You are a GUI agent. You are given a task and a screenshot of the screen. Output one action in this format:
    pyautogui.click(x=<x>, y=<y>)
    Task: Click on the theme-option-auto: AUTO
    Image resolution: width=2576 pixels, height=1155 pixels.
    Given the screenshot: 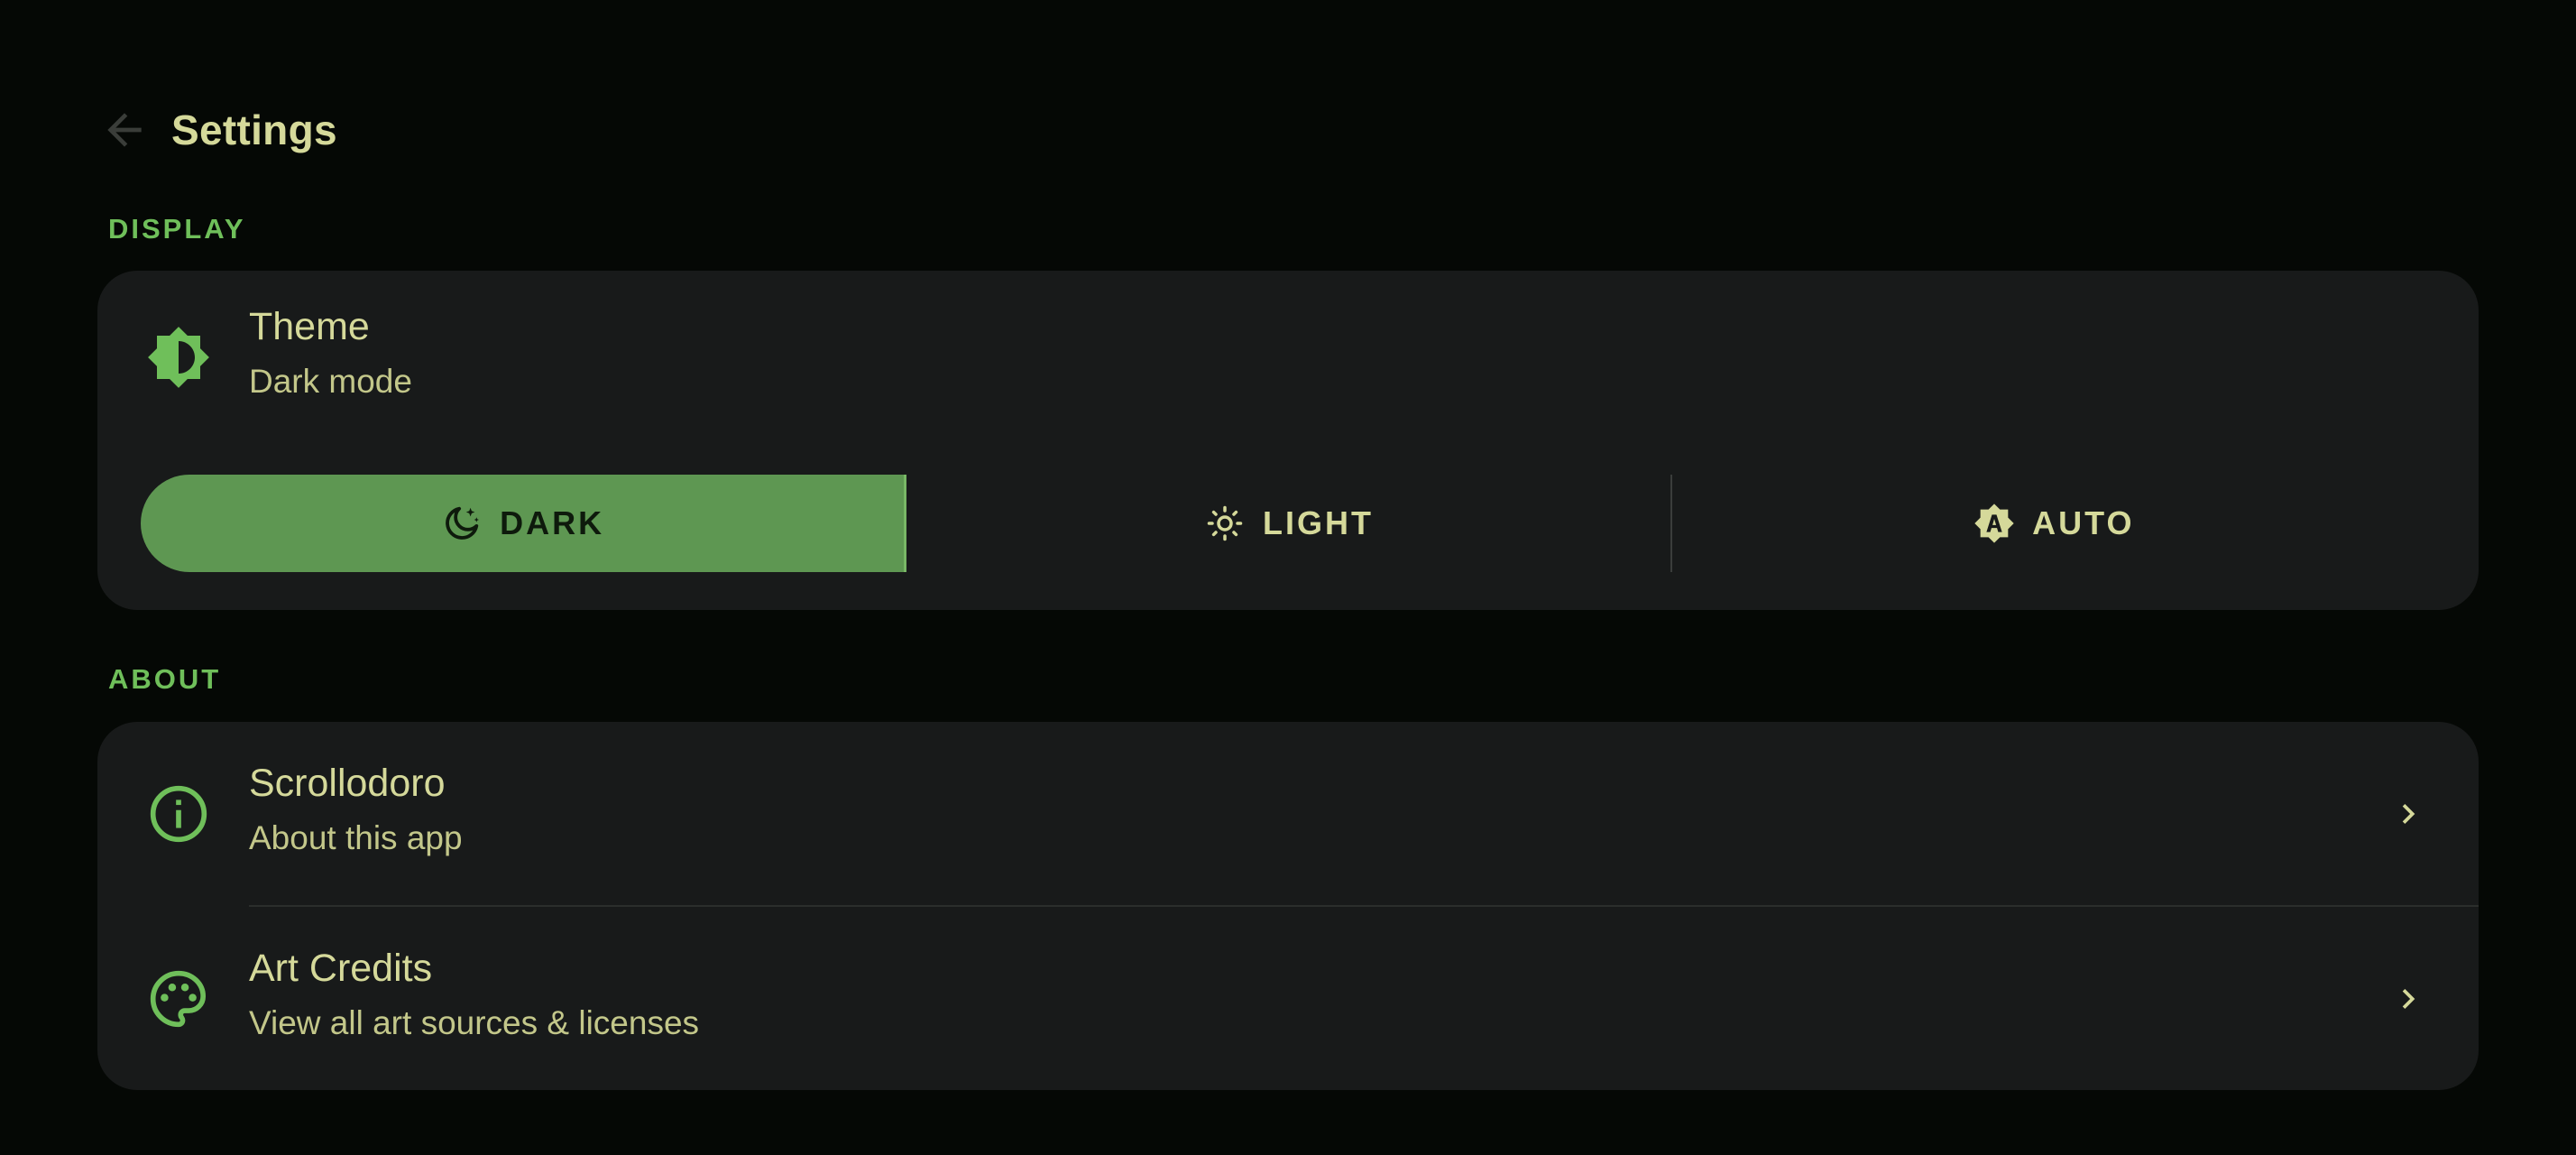 What is the action you would take?
    pyautogui.click(x=2053, y=523)
    